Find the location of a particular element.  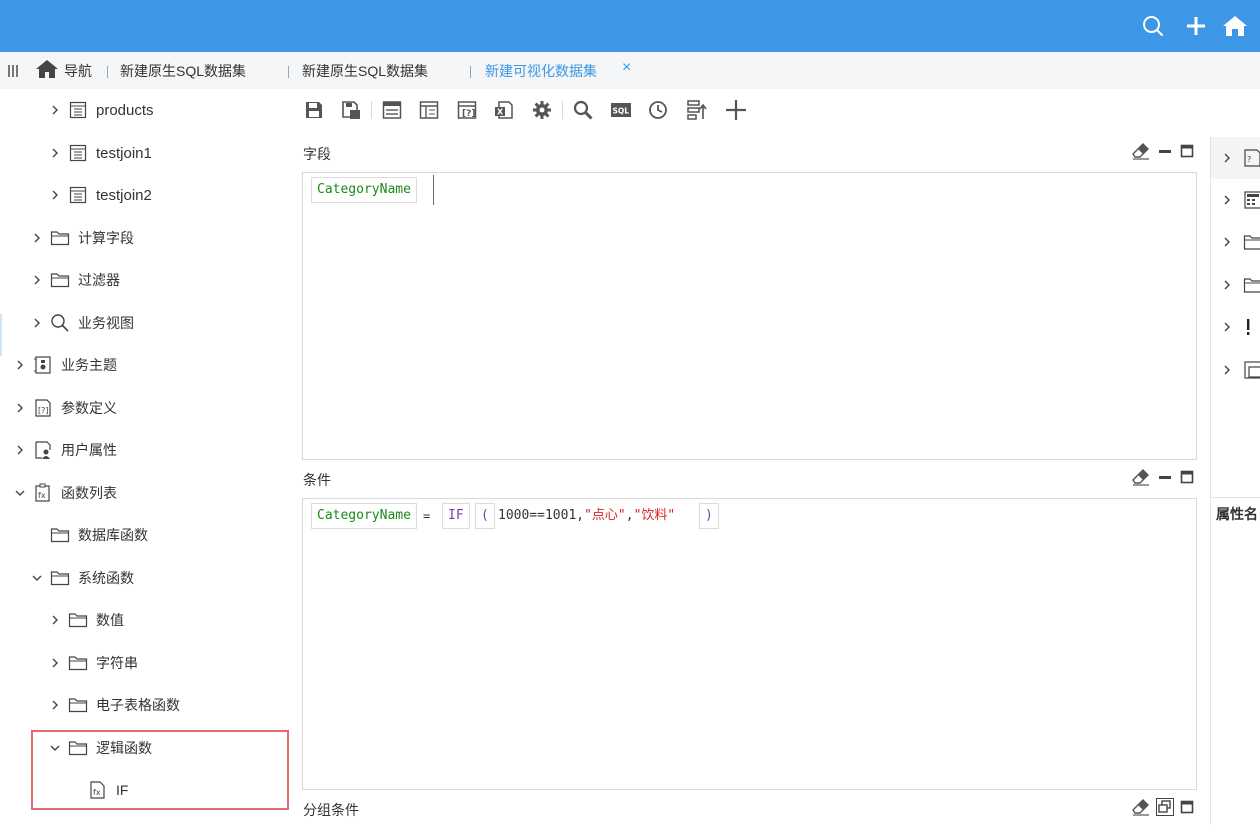

condition-field-chip: CategoryName is located at coordinates (364, 516).